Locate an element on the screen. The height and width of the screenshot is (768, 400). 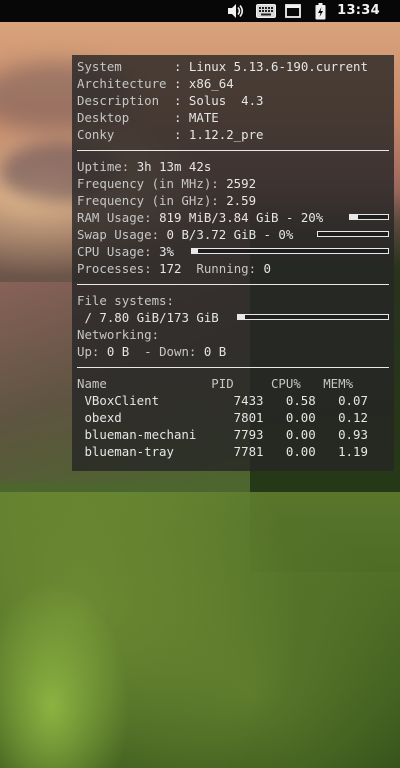
network-up-value: 0 B is located at coordinates (118, 351).